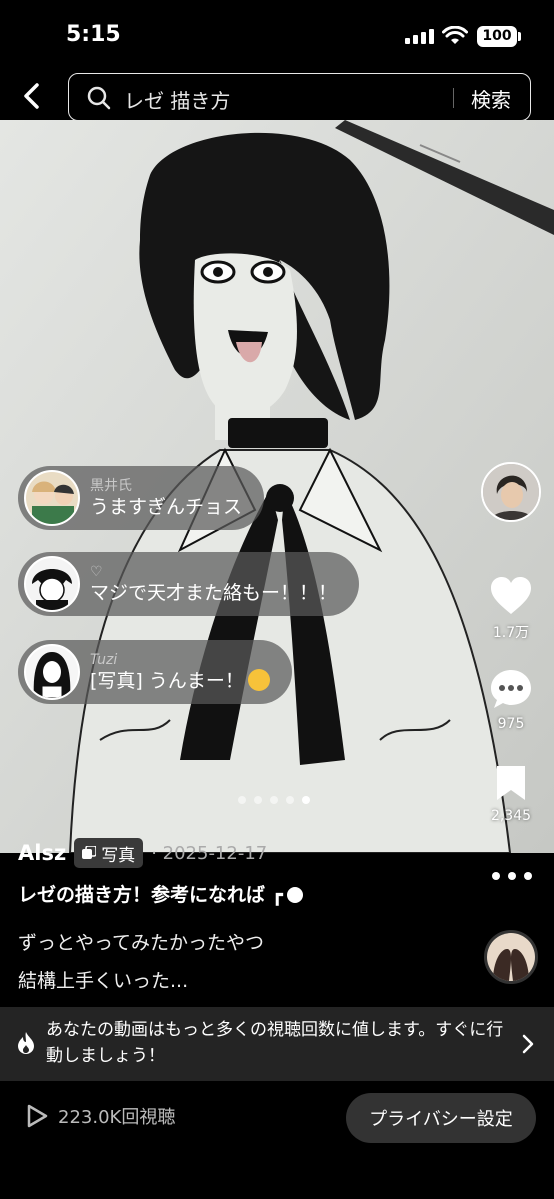 The width and height of the screenshot is (554, 1199). What do you see at coordinates (519, 36) in the screenshot?
I see `battery-tip` at bounding box center [519, 36].